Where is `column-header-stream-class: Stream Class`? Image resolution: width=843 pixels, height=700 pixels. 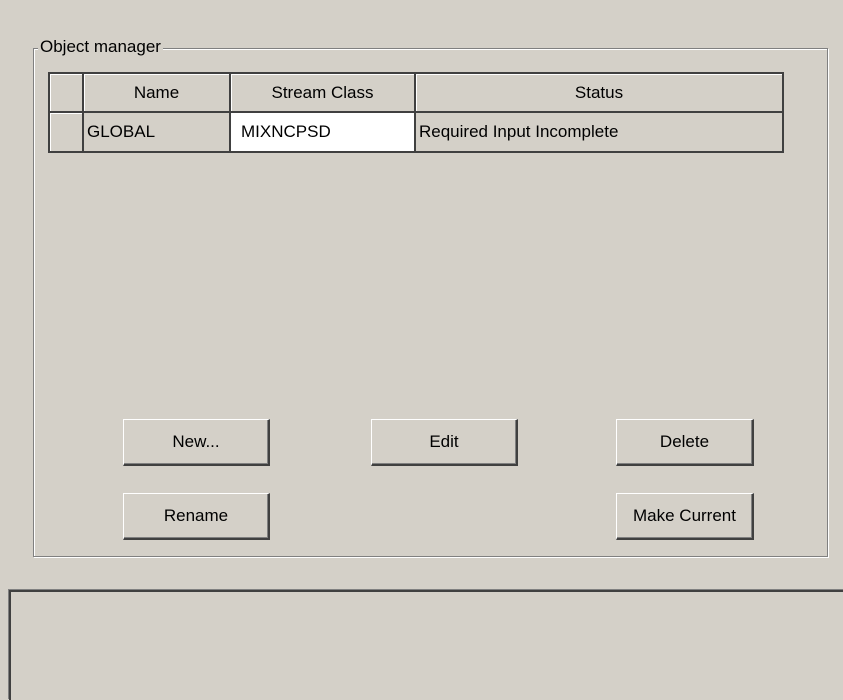 column-header-stream-class: Stream Class is located at coordinates (323, 93).